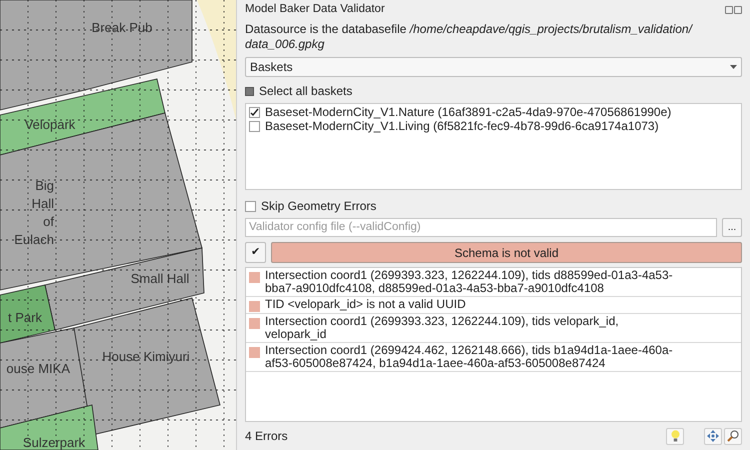  What do you see at coordinates (249, 91) in the screenshot?
I see `select-all-checkbox` at bounding box center [249, 91].